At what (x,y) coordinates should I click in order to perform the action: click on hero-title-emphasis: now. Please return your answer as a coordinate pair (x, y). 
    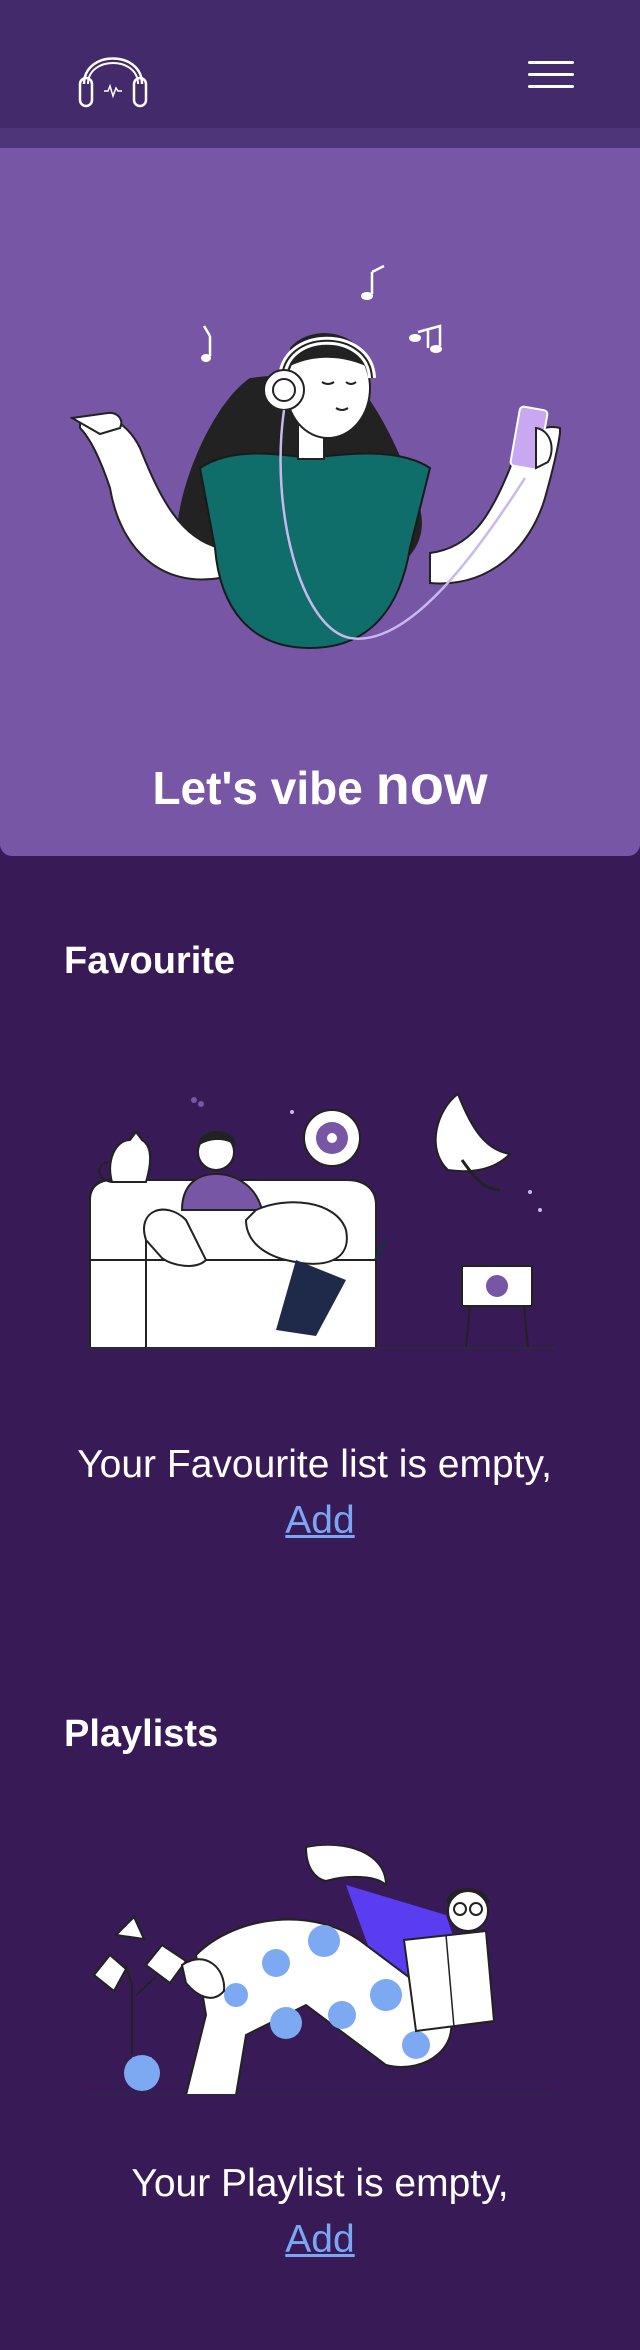
    Looking at the image, I should click on (431, 784).